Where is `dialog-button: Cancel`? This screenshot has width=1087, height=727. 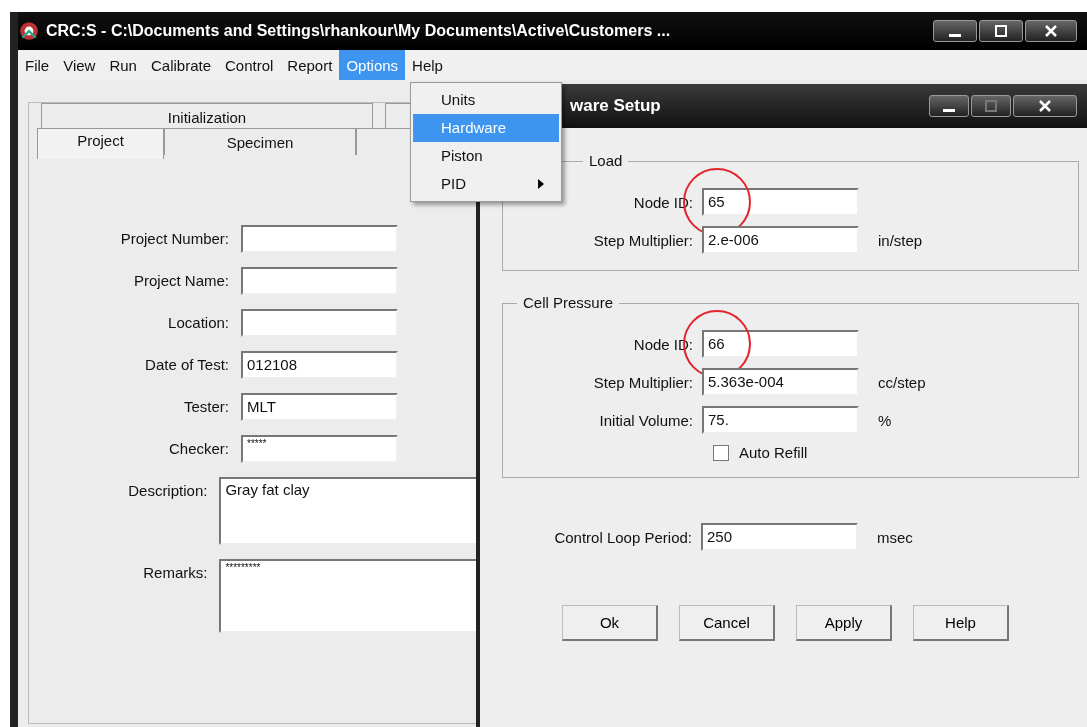 dialog-button: Cancel is located at coordinates (727, 623).